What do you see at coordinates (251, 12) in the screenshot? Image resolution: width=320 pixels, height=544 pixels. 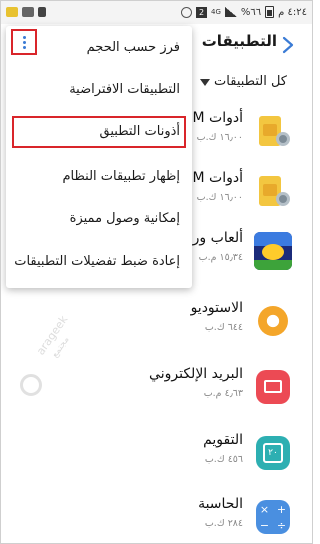 I see `battery-percent: %٦٦` at bounding box center [251, 12].